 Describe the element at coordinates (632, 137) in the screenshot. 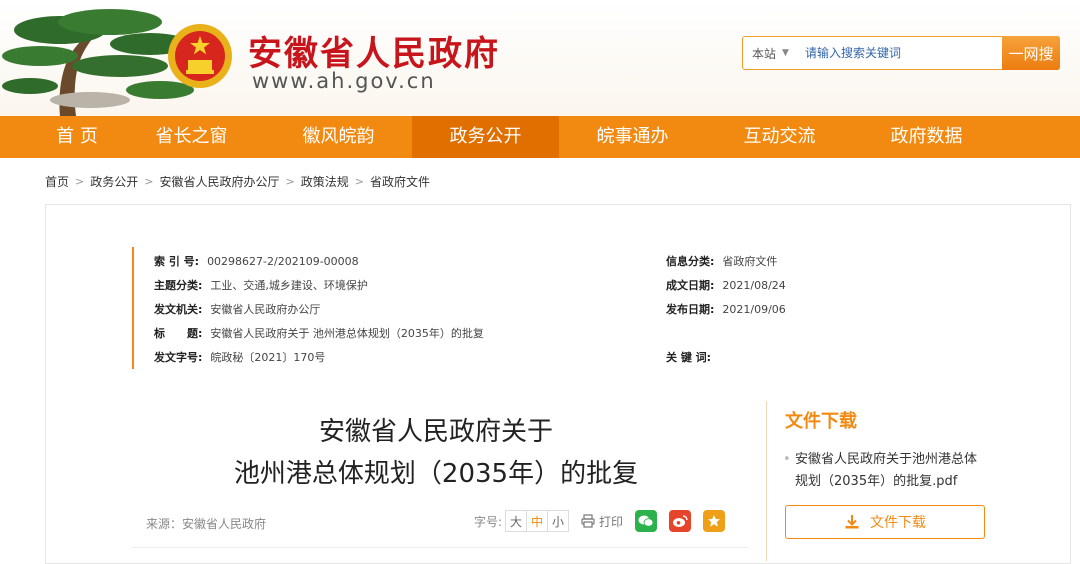

I see `nav-item-services: 皖事通办` at that location.